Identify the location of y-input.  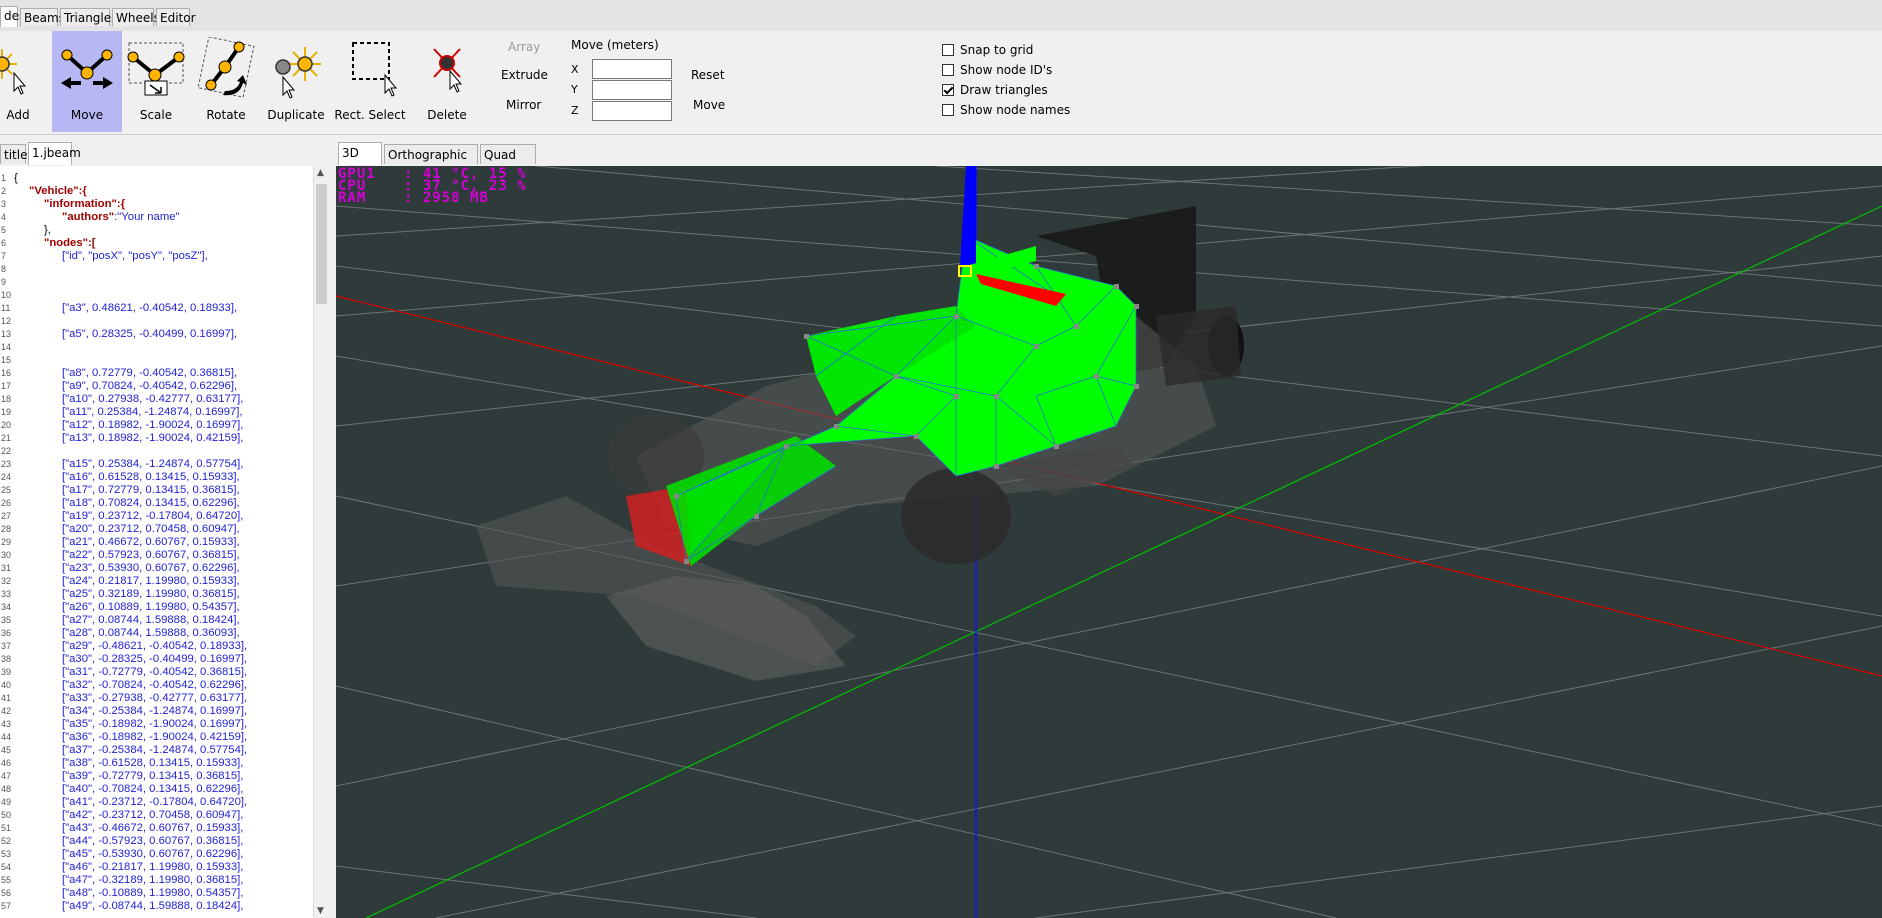
(632, 90).